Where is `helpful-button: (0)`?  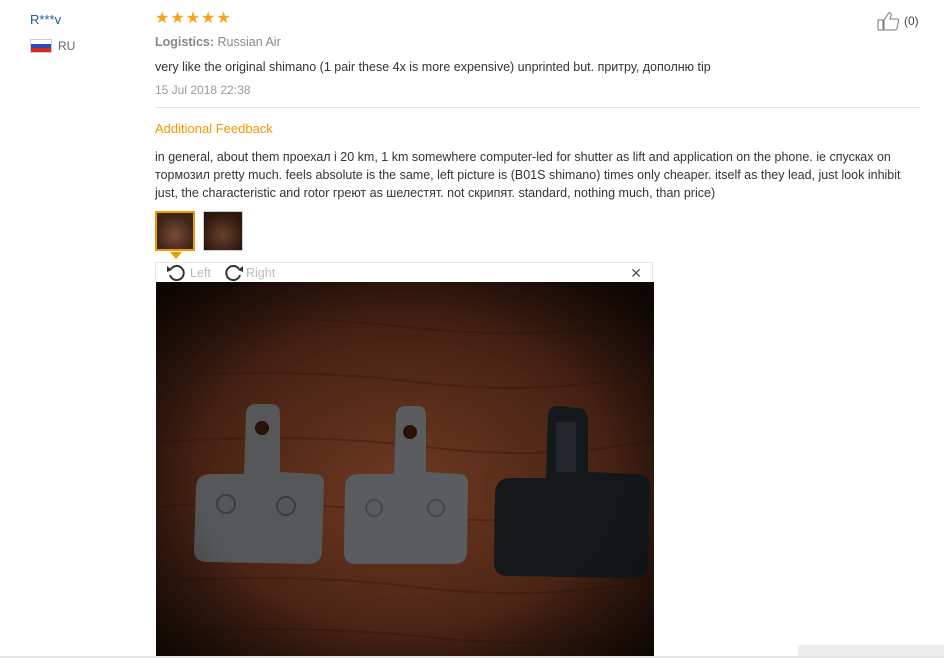
helpful-button: (0) is located at coordinates (898, 21).